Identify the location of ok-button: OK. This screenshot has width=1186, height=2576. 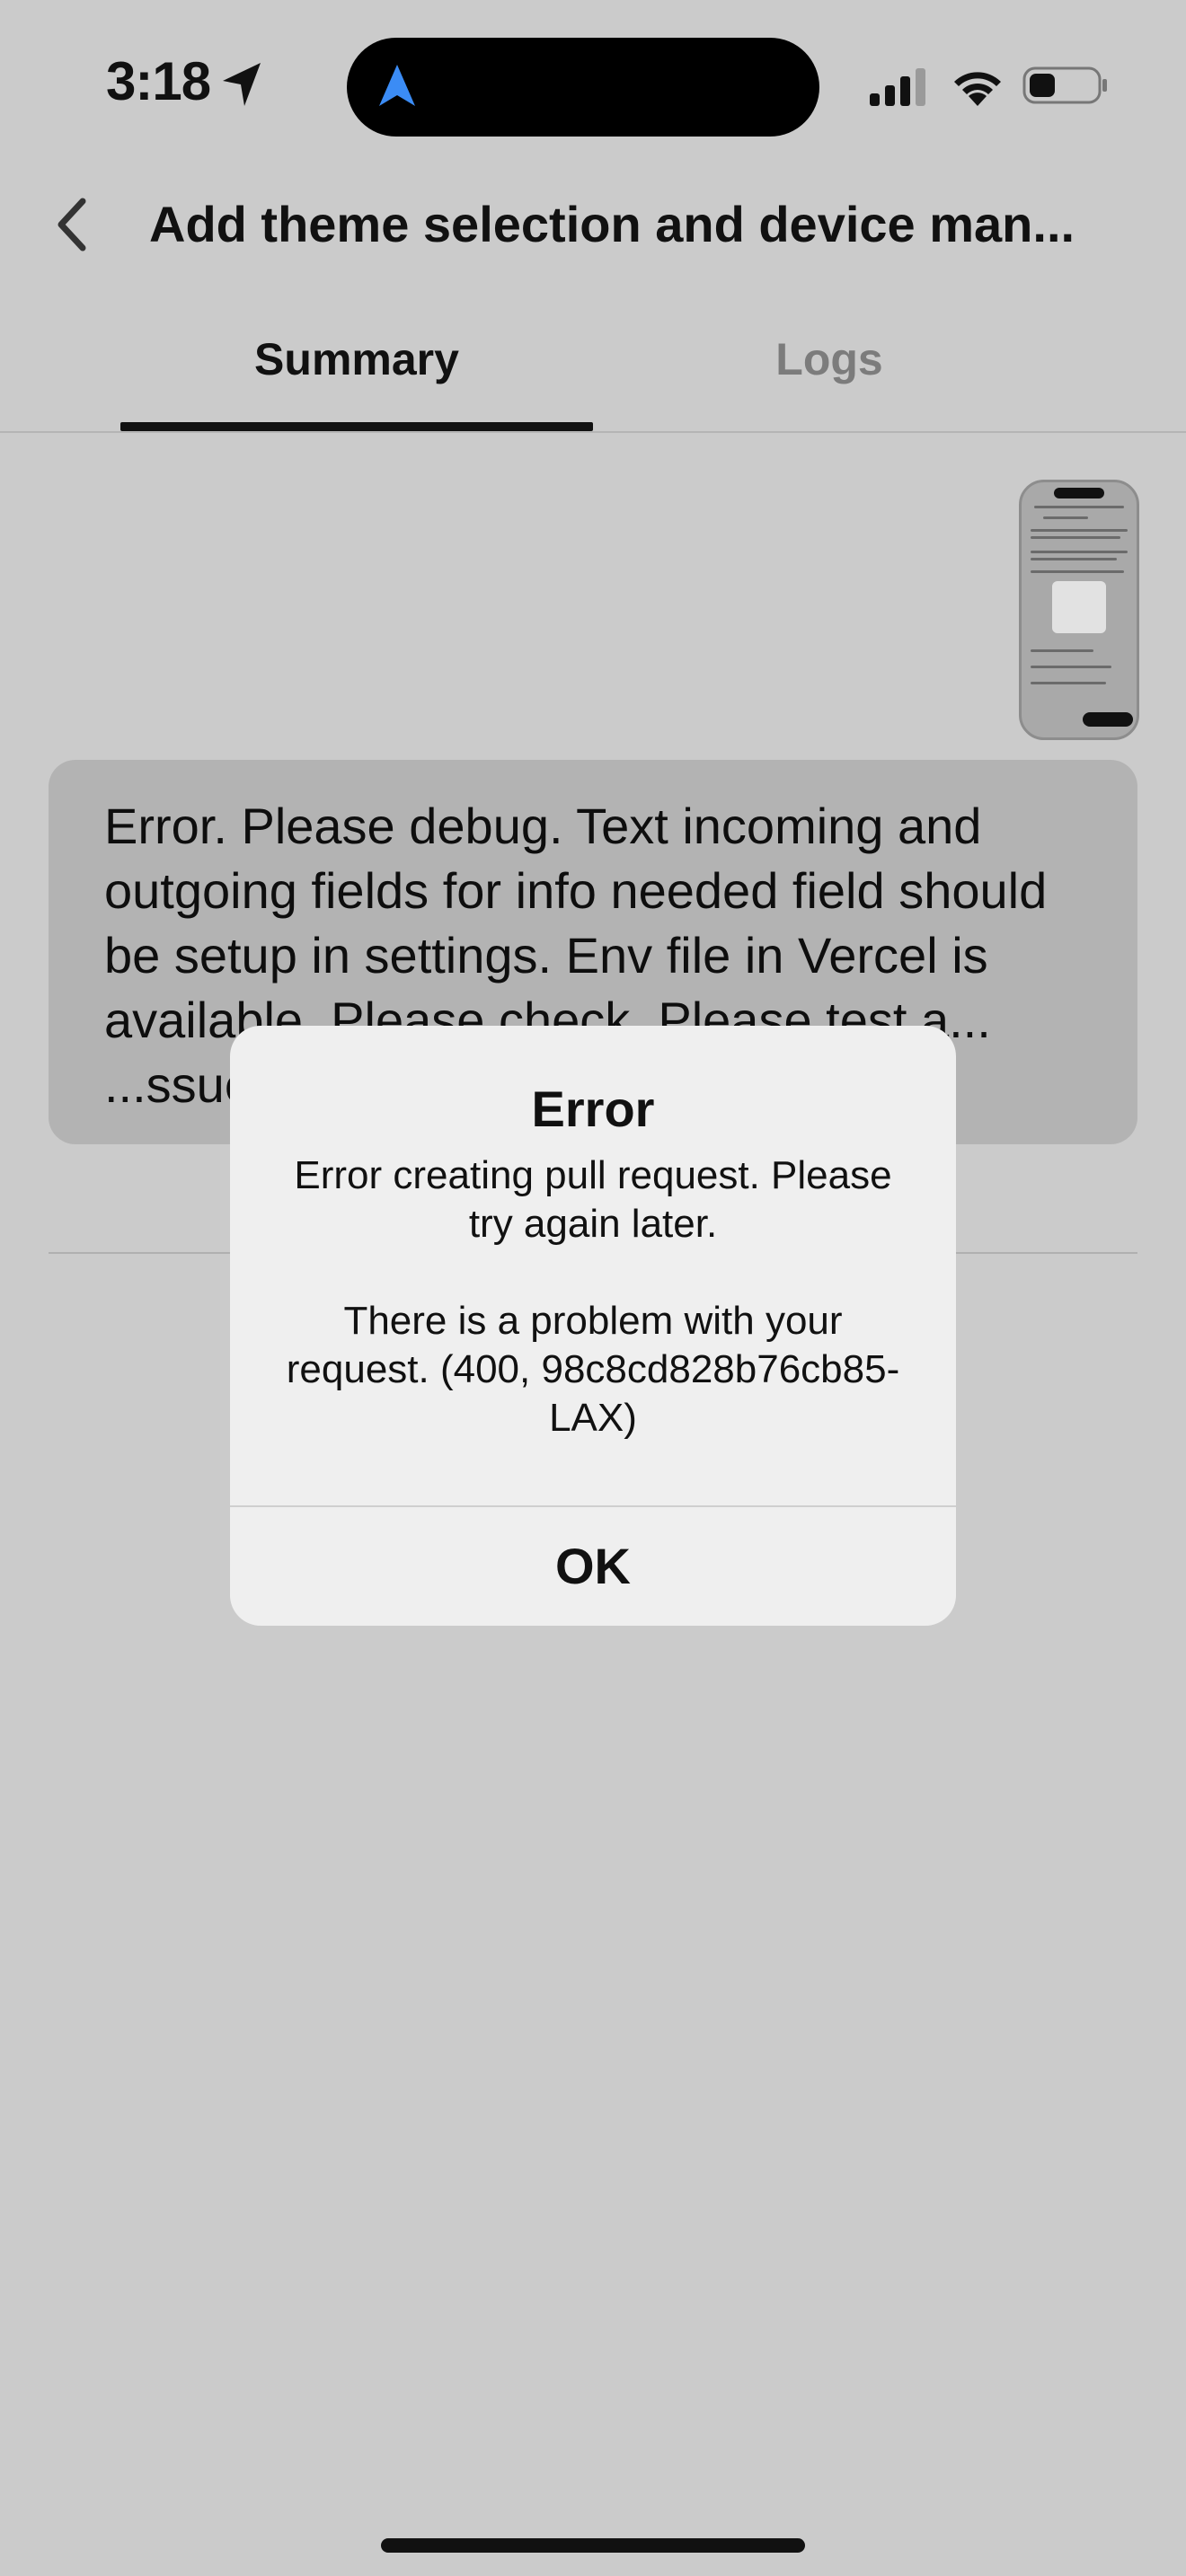
(593, 1566).